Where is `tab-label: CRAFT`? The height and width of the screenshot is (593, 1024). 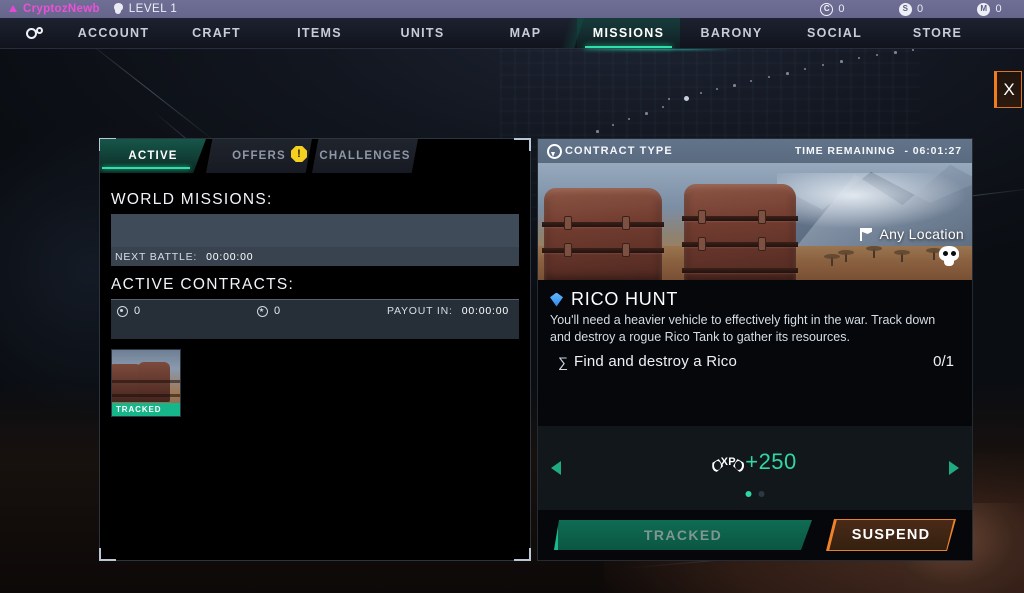
tab-label: CRAFT is located at coordinates (216, 33).